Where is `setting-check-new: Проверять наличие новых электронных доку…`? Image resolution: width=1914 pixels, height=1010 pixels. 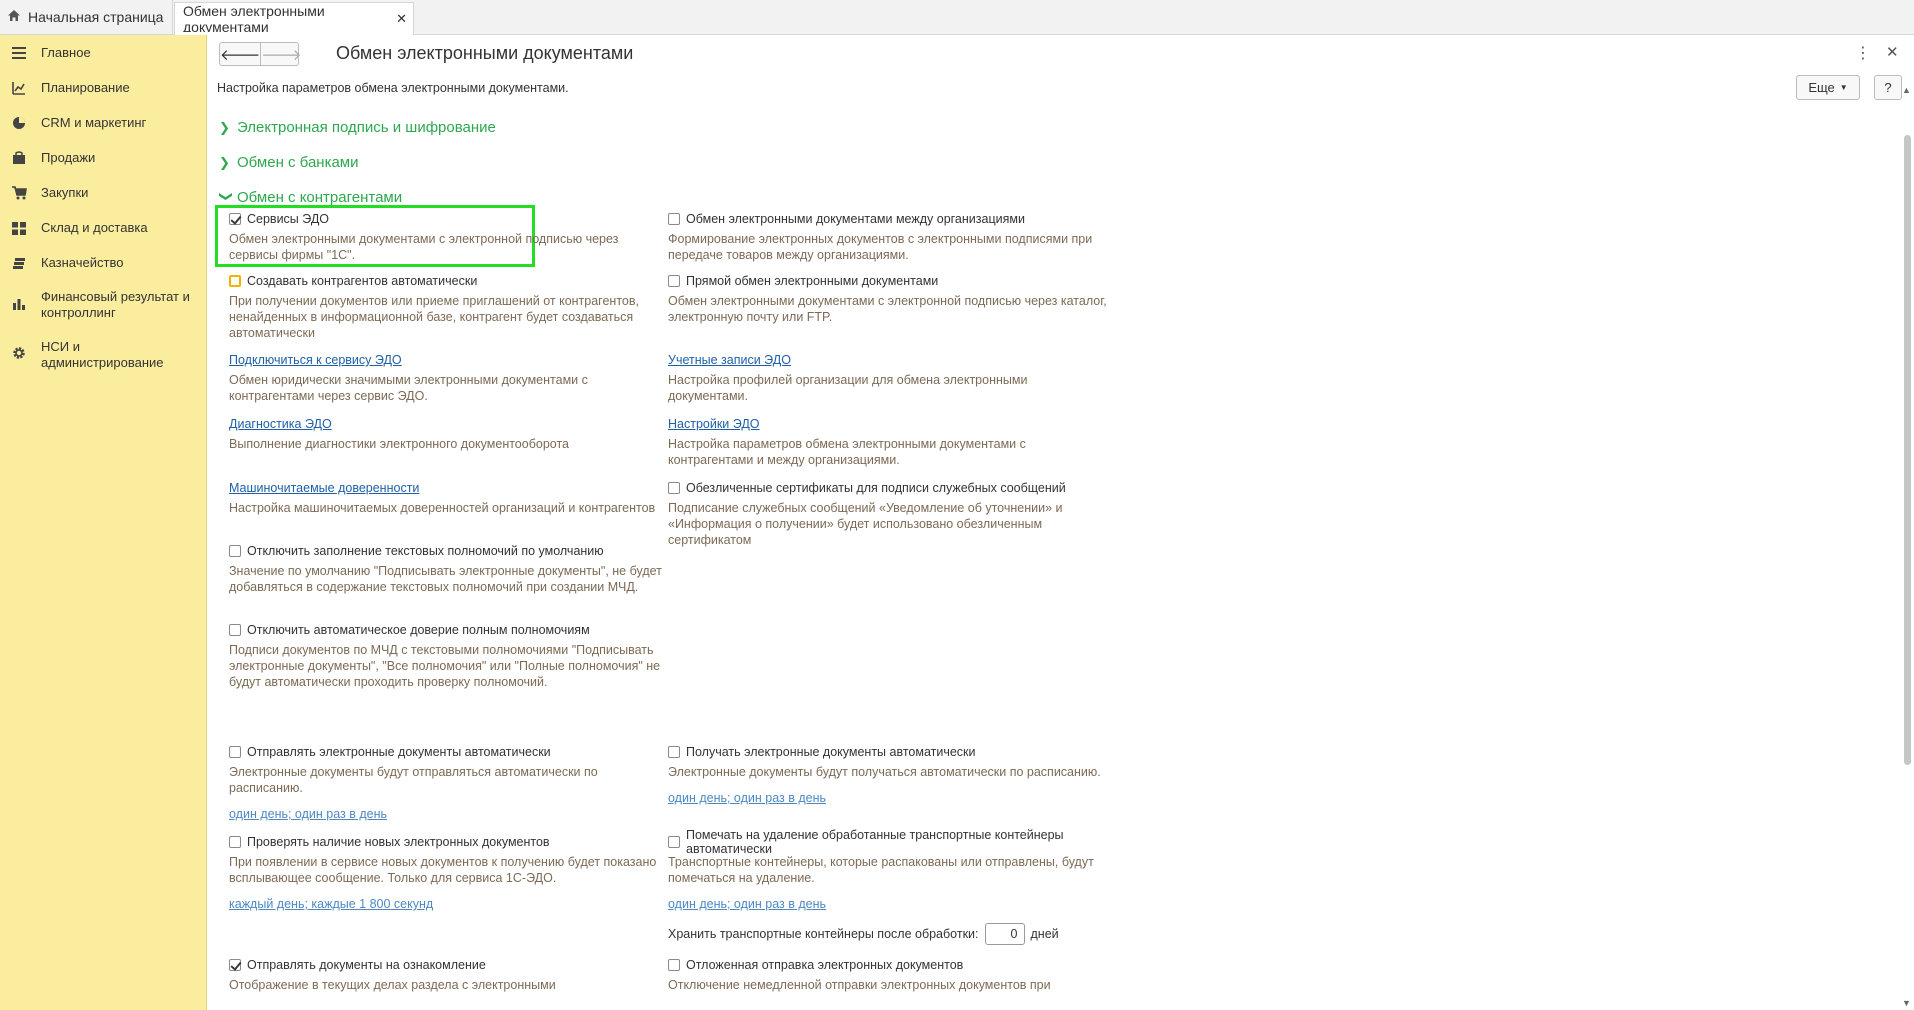
setting-check-new: Проверять наличие новых электронных доку… is located at coordinates (449, 873).